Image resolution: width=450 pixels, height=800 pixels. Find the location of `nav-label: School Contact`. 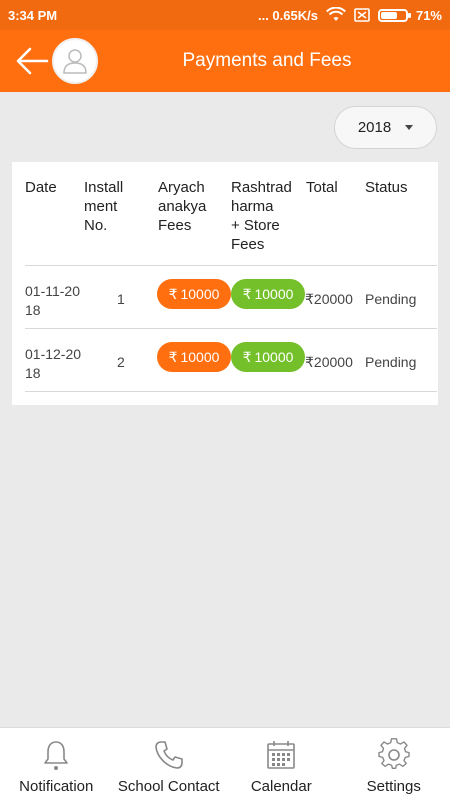

nav-label: School Contact is located at coordinates (168, 786).